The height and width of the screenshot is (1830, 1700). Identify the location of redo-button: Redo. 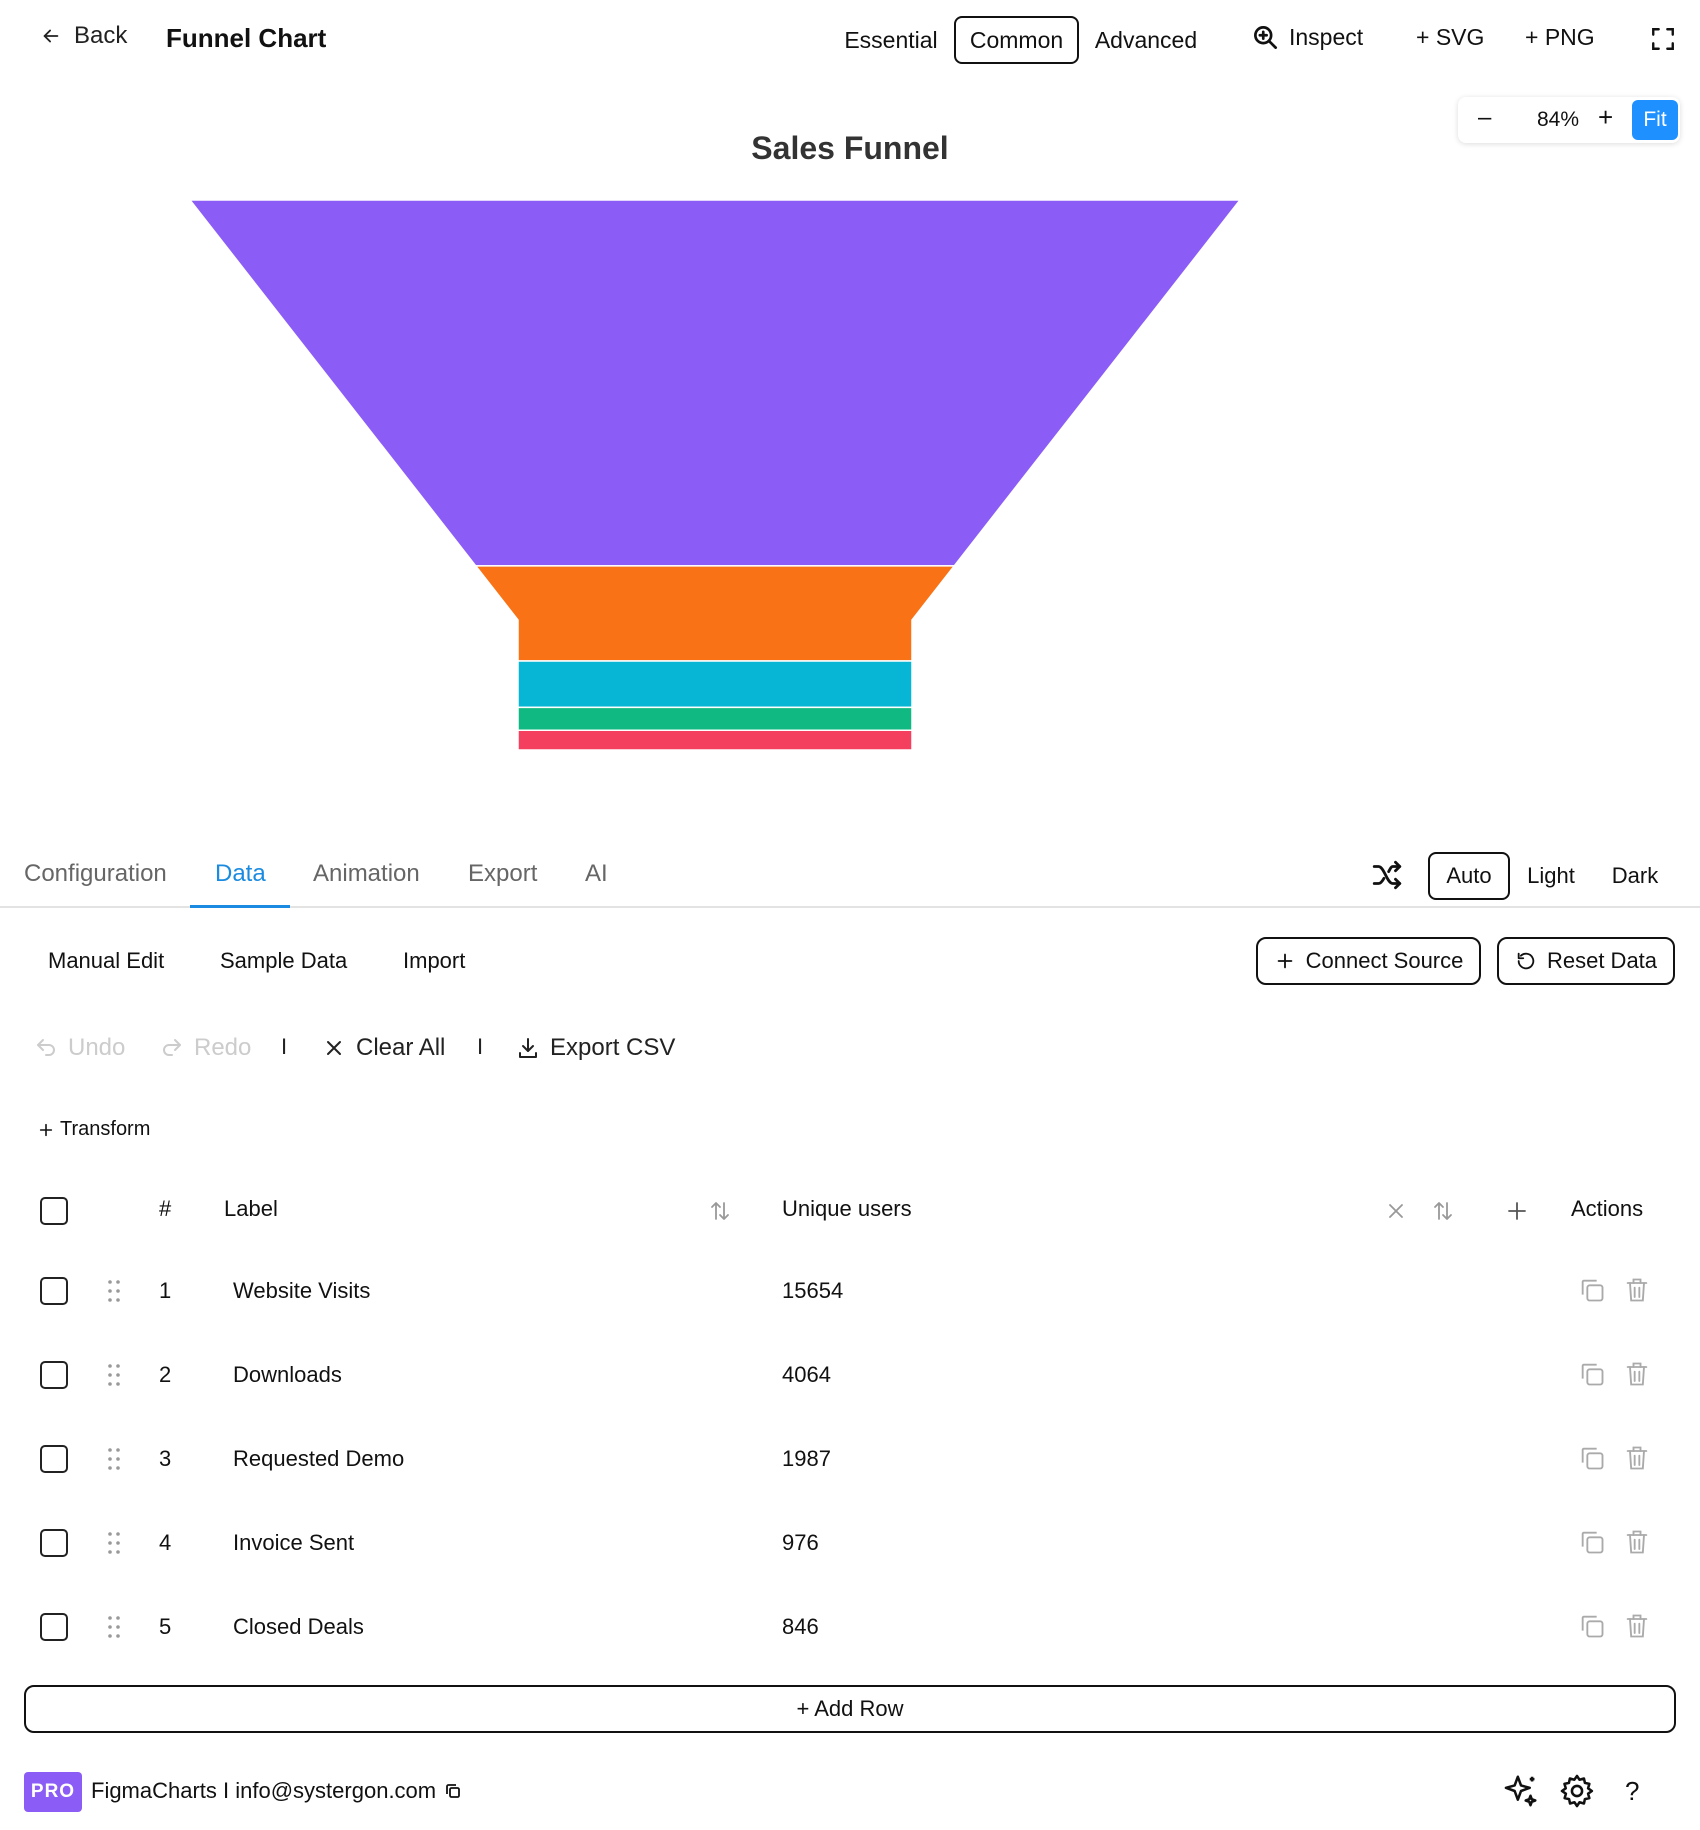
(205, 1048).